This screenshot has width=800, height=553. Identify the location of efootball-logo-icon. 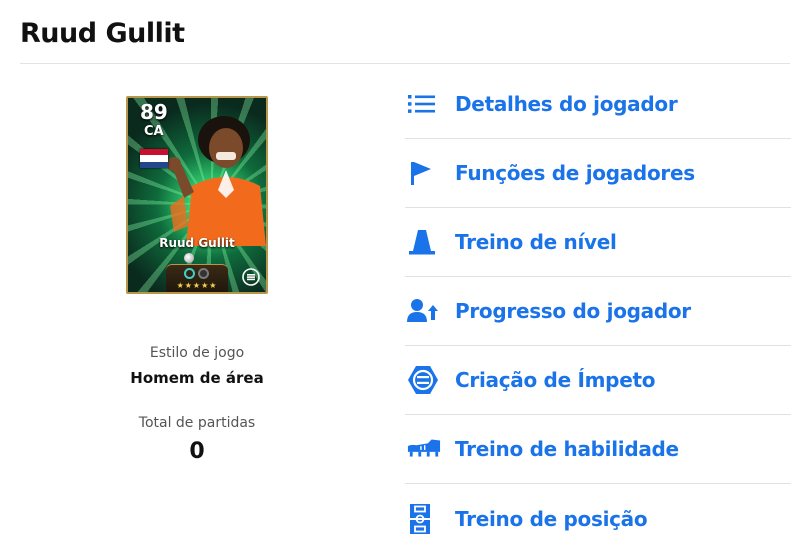
(251, 277).